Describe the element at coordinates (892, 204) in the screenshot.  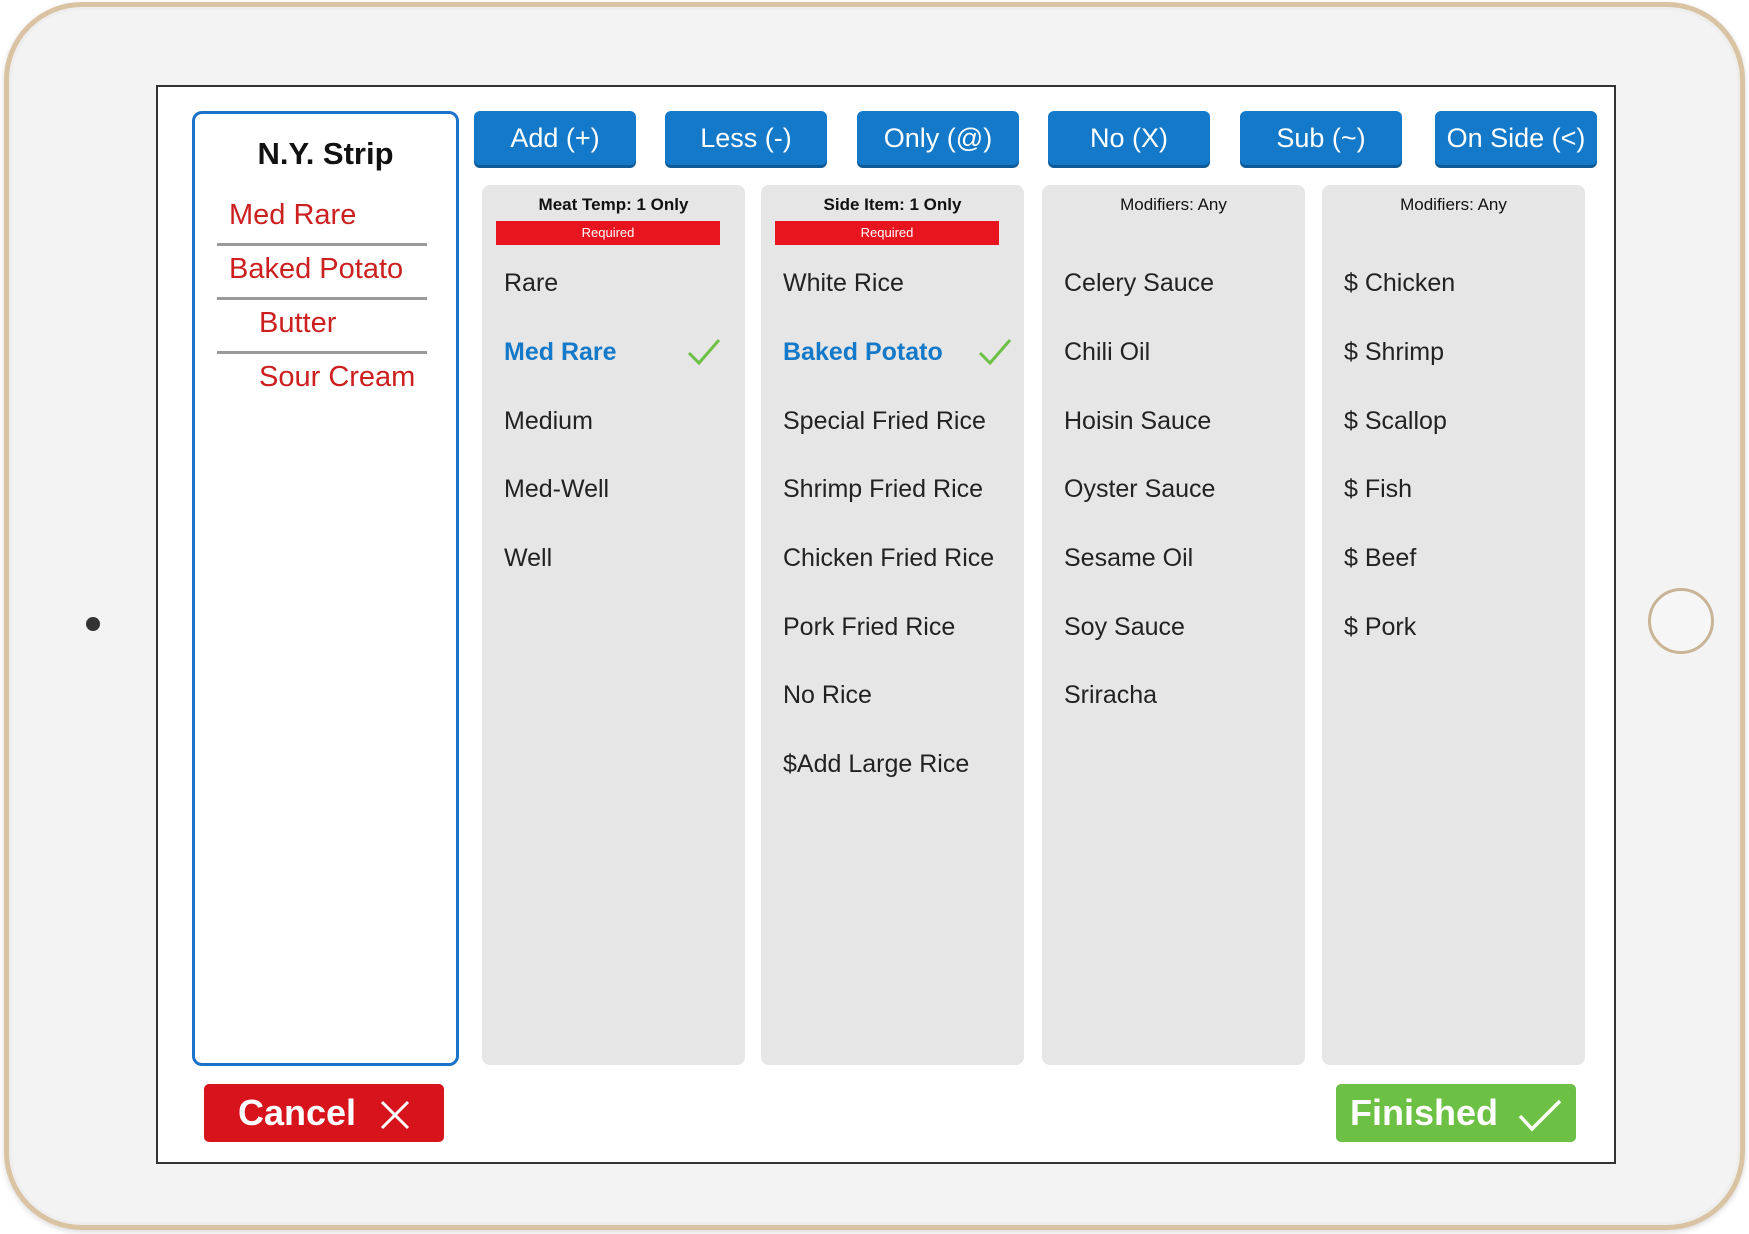
I see `column-header: Side Item: 1 Only` at that location.